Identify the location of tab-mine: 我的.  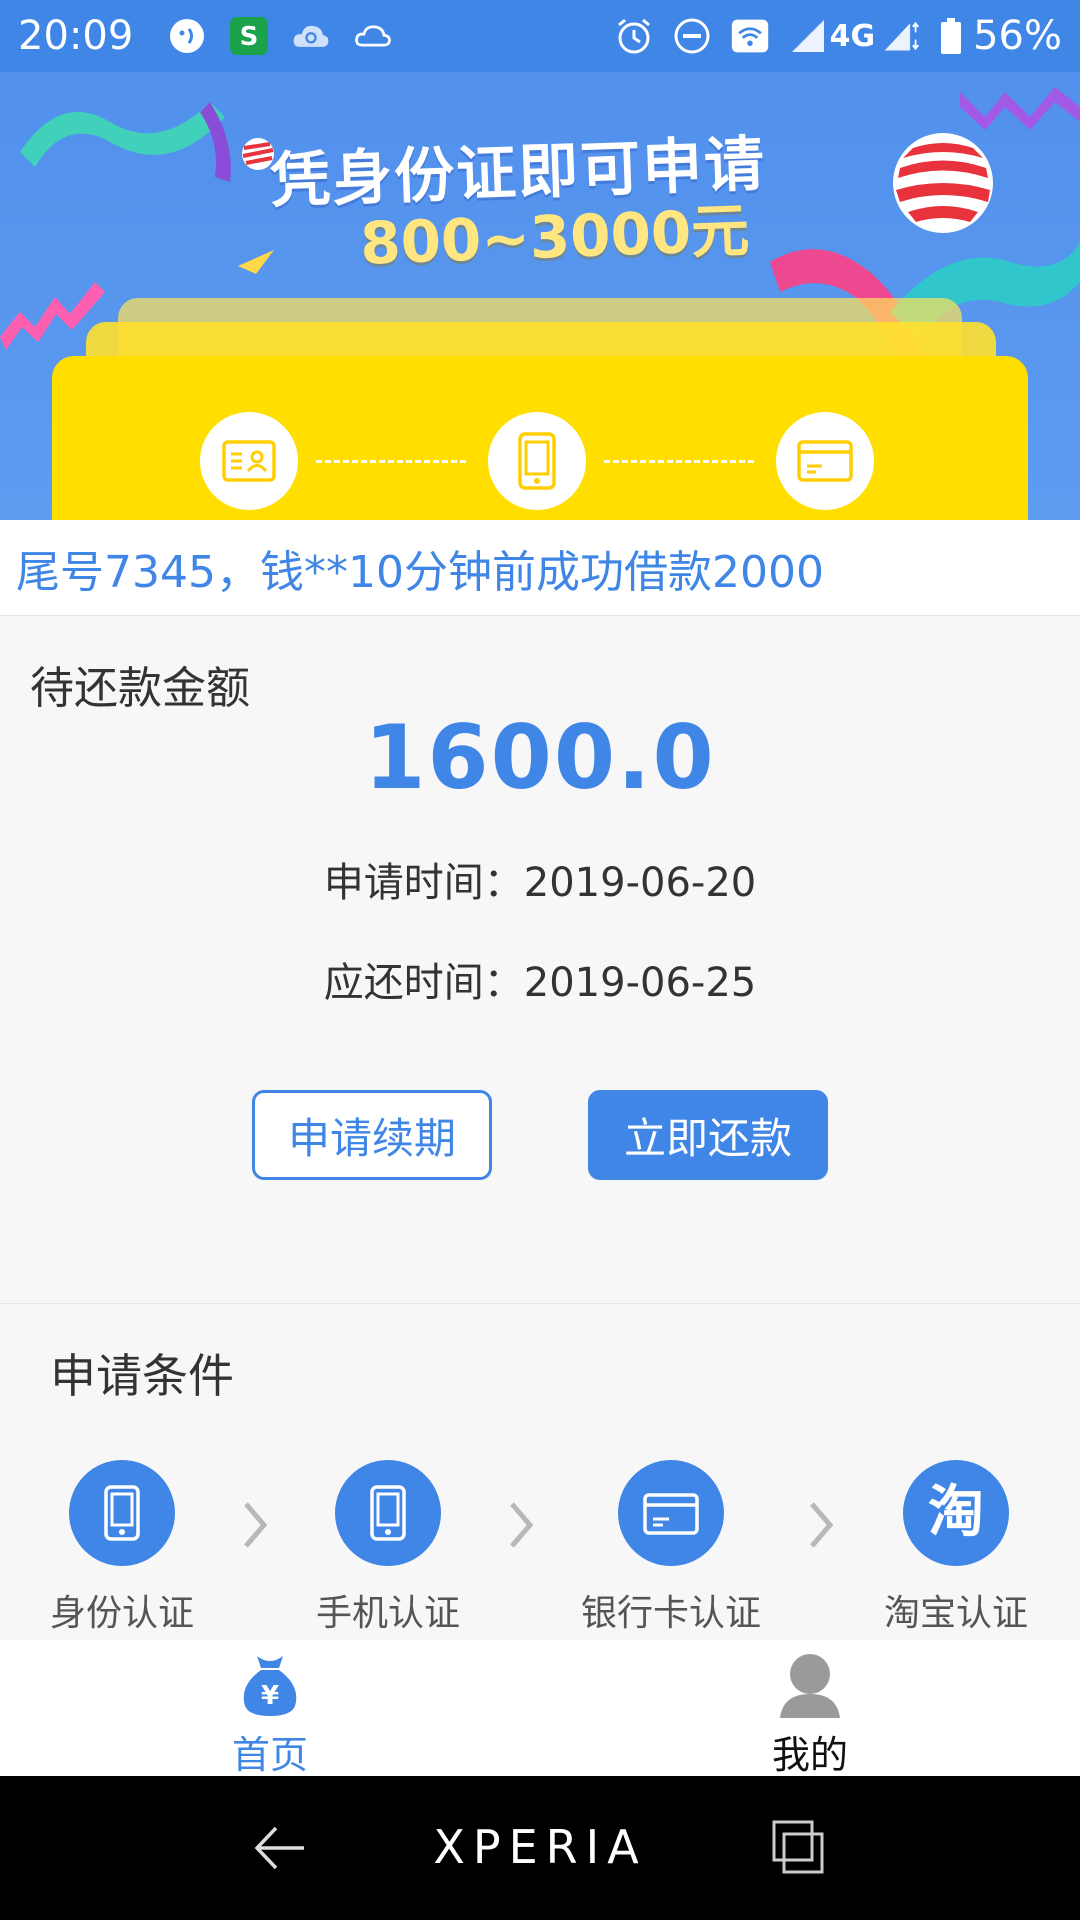
(810, 1714).